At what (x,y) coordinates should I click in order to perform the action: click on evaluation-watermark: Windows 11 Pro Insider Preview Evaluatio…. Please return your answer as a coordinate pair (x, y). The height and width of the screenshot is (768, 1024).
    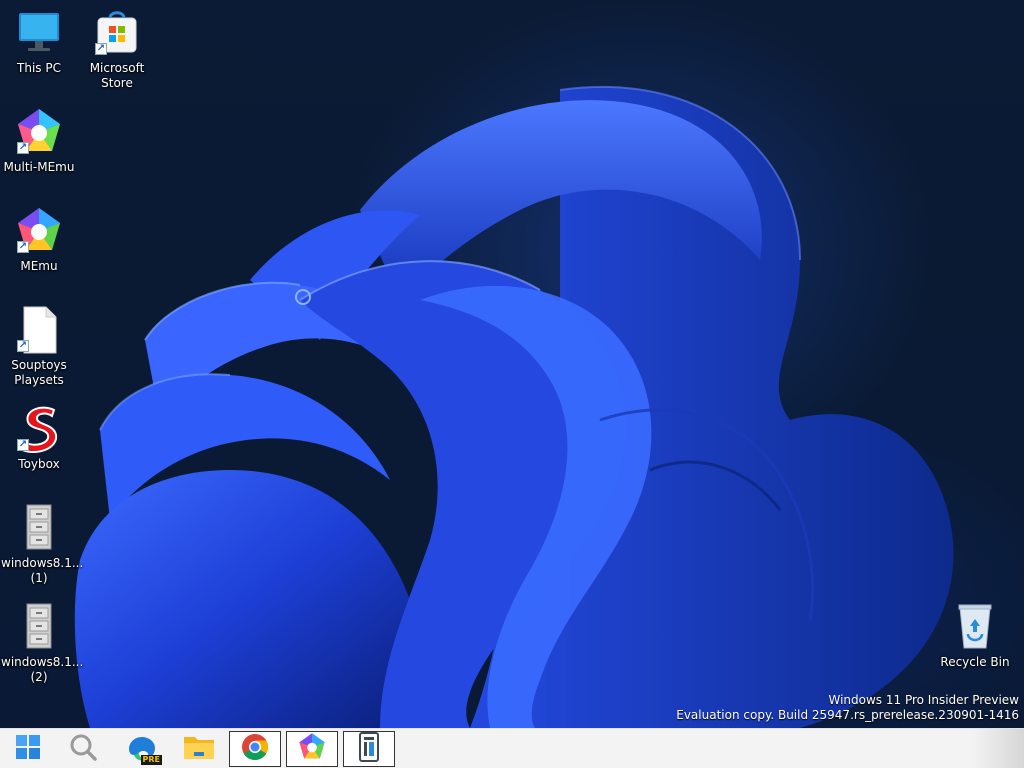
    Looking at the image, I should click on (847, 708).